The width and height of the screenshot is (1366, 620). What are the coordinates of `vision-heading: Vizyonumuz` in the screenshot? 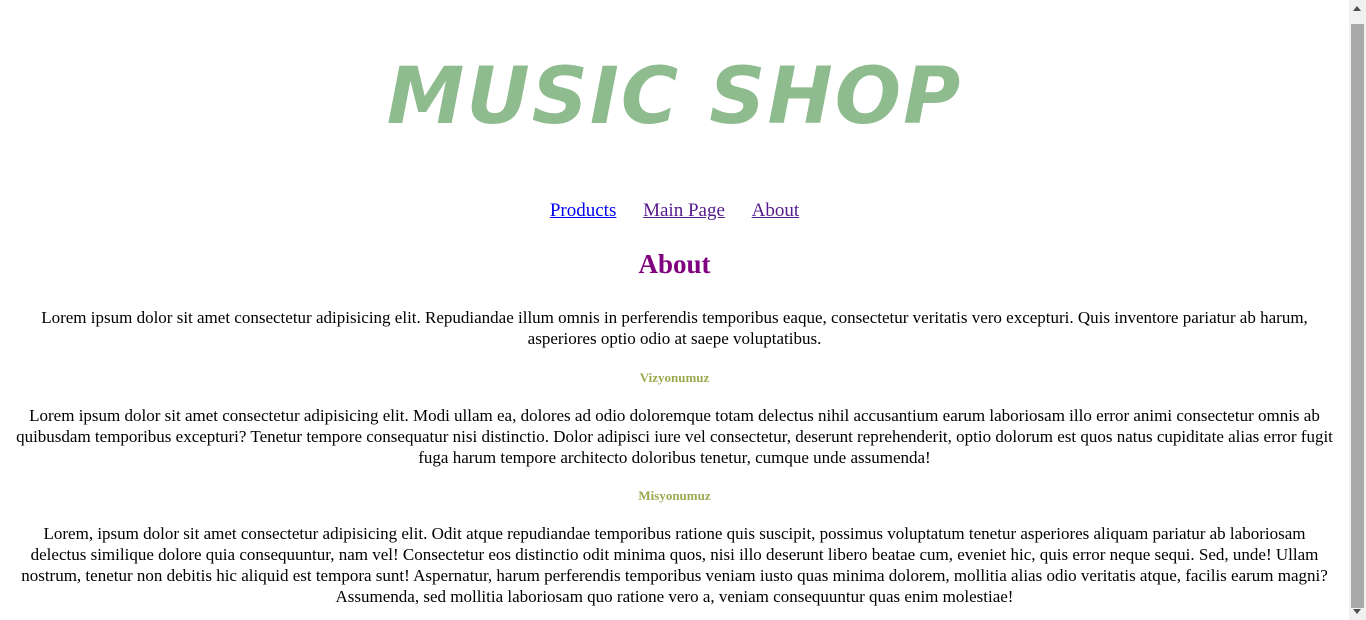 It's located at (674, 377).